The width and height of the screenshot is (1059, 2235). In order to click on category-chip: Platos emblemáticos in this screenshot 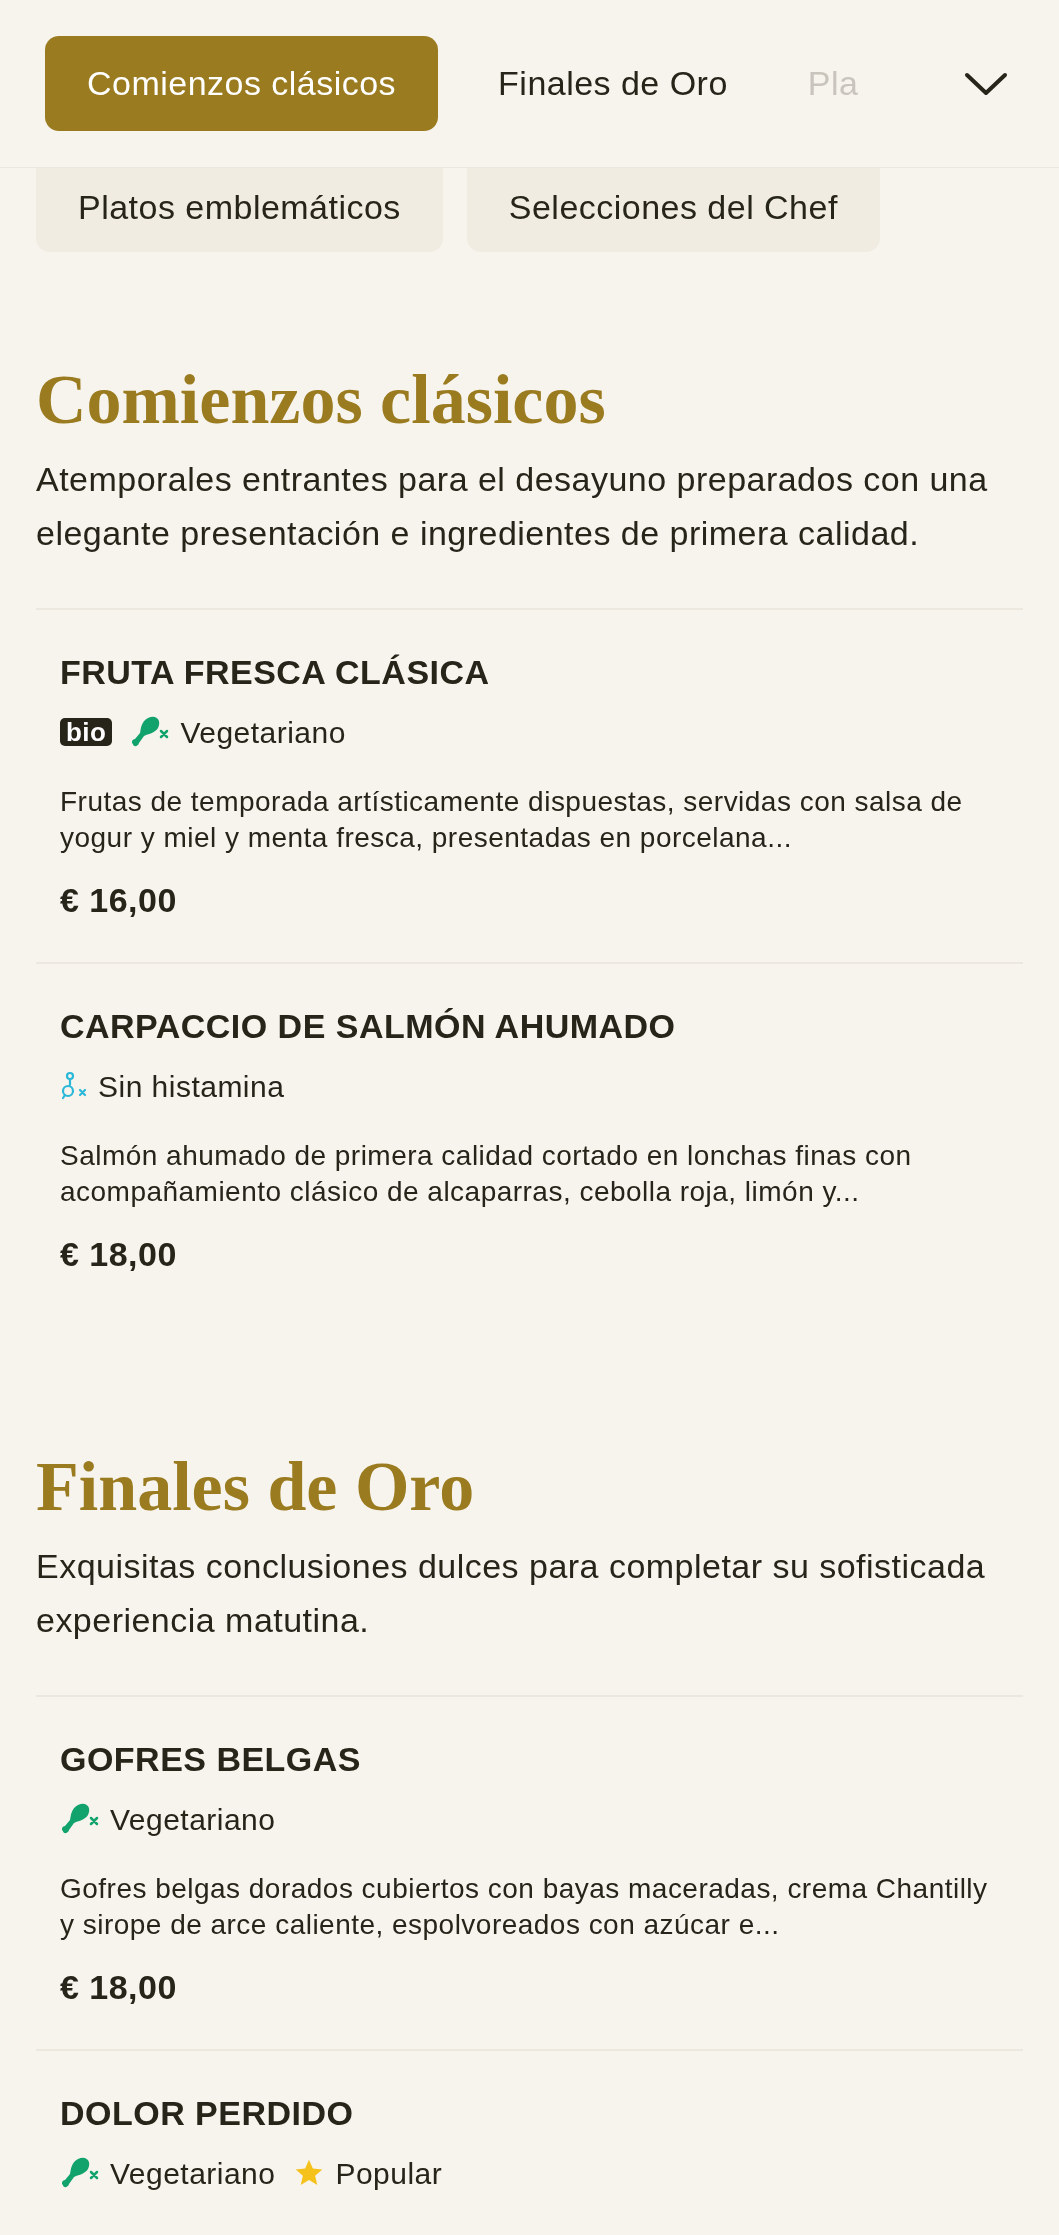, I will do `click(239, 210)`.